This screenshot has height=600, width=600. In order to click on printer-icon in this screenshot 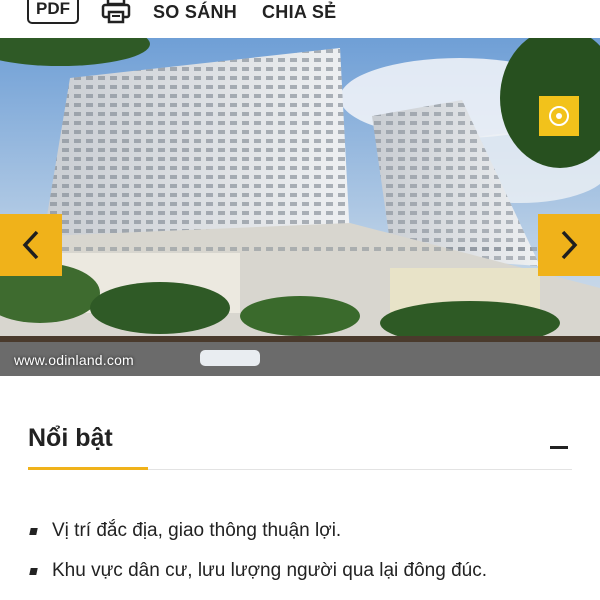, I will do `click(116, 12)`.